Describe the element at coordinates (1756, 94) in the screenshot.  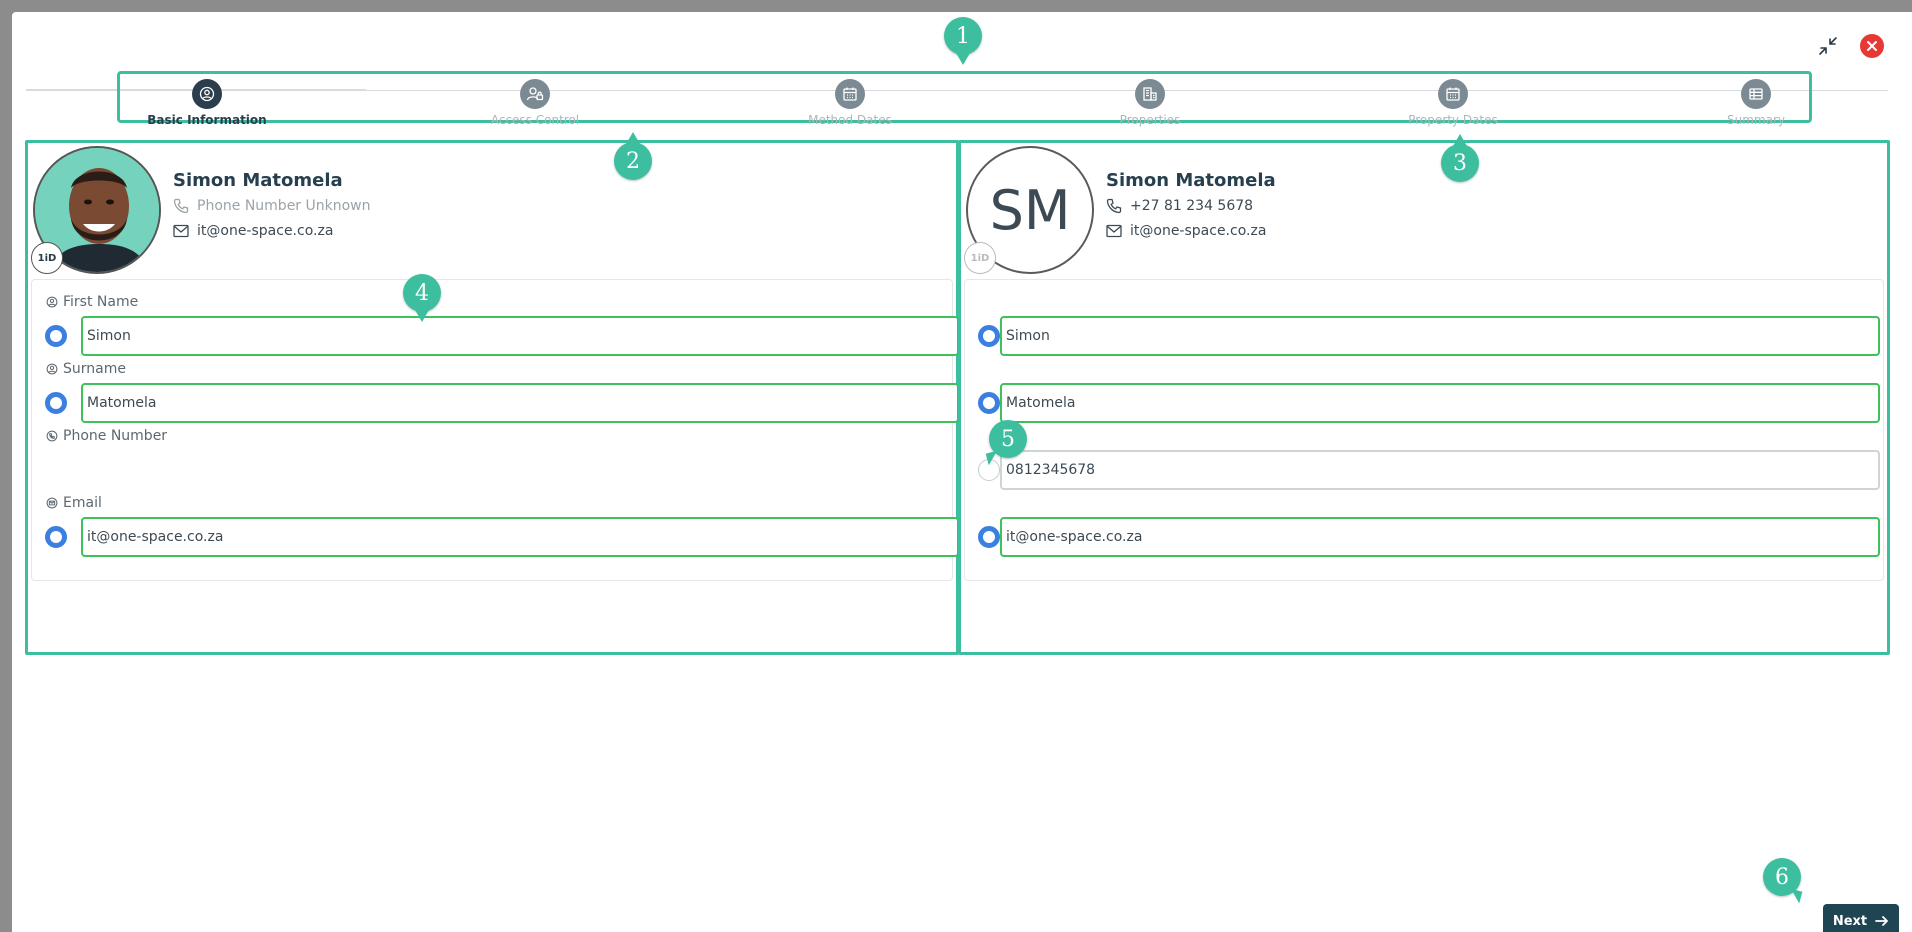
I see `table-icon` at that location.